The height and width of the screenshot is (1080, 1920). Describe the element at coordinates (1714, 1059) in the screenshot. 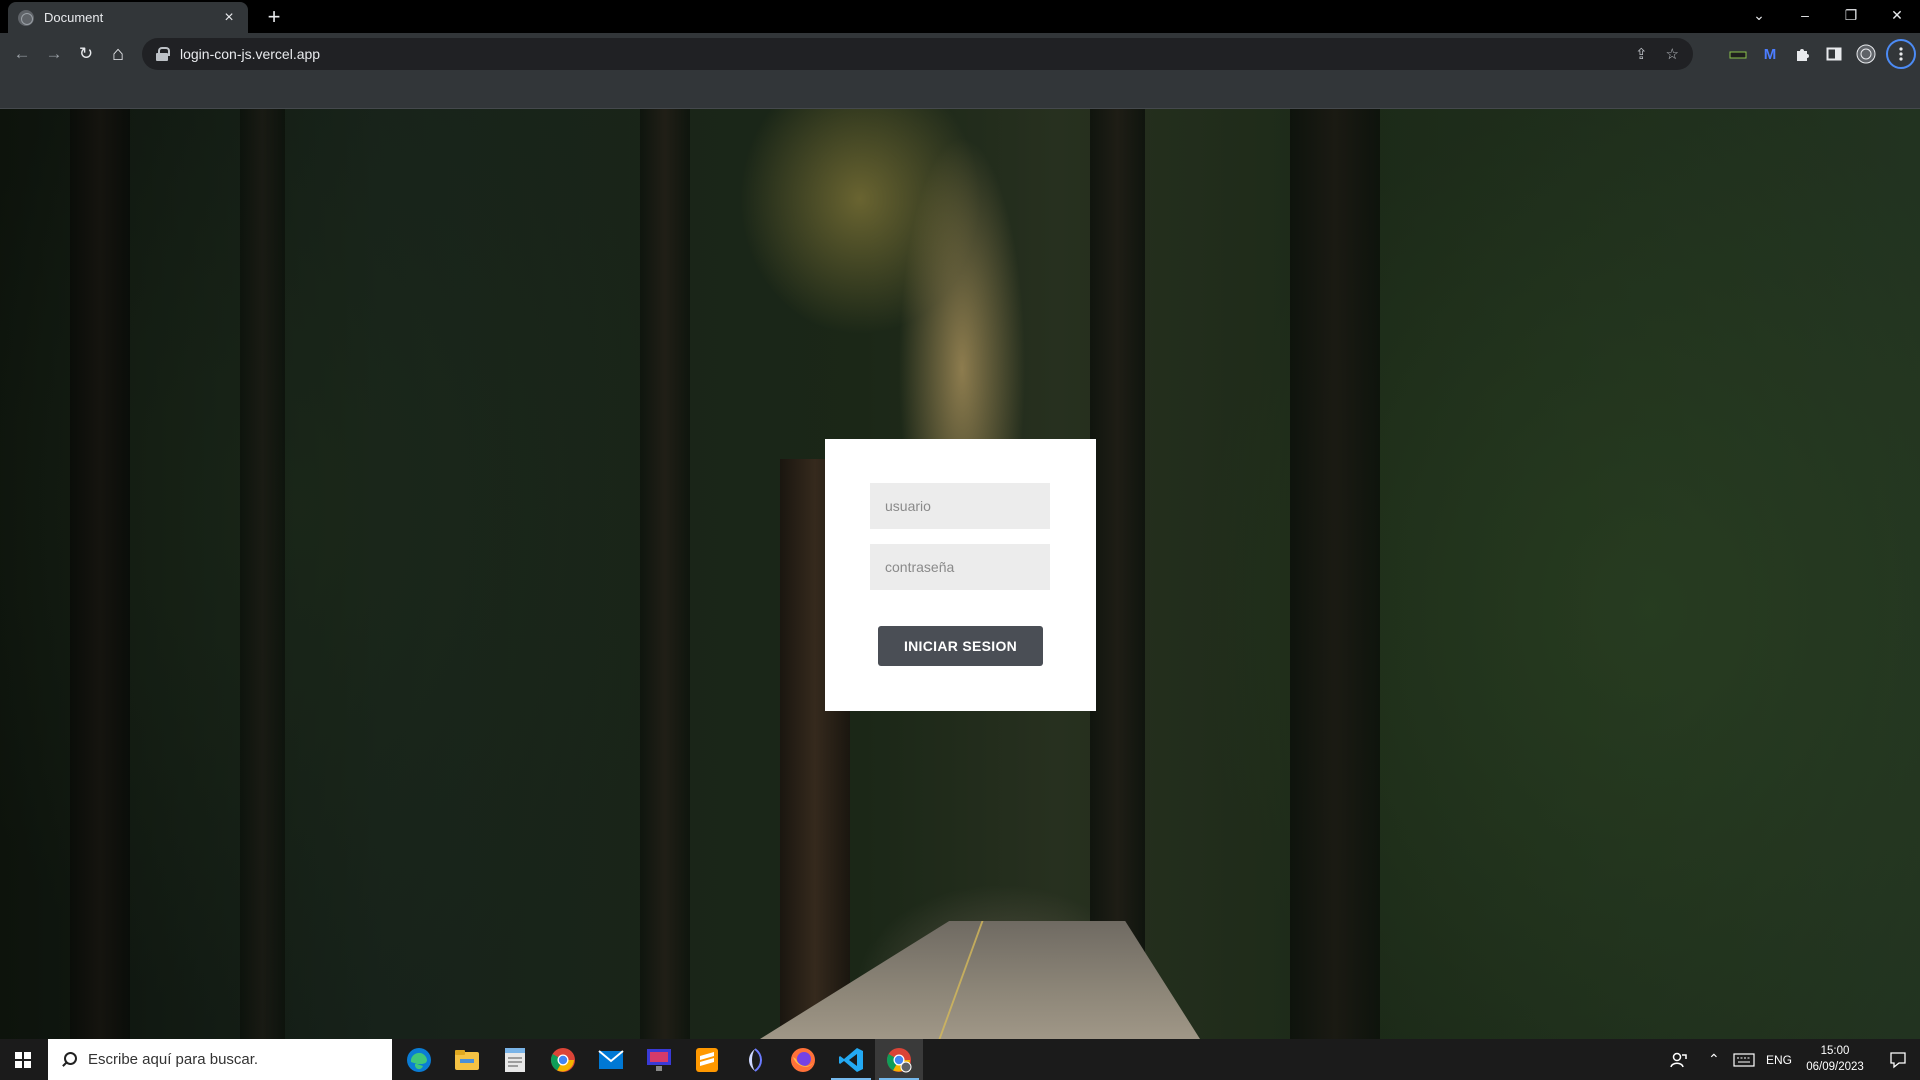

I see `chevron-up-icon: ⌃` at that location.